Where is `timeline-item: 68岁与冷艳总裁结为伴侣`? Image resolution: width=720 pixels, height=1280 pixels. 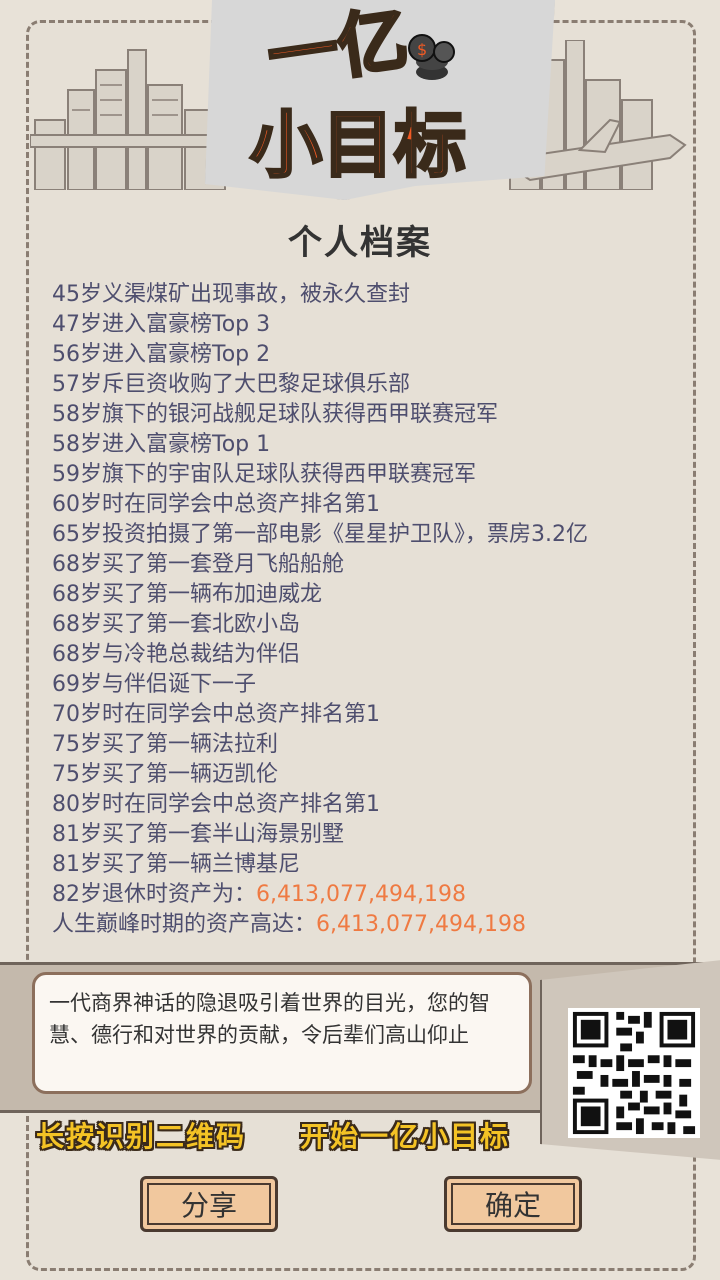
timeline-item: 68岁与冷艳总裁结为伴侣 is located at coordinates (176, 654).